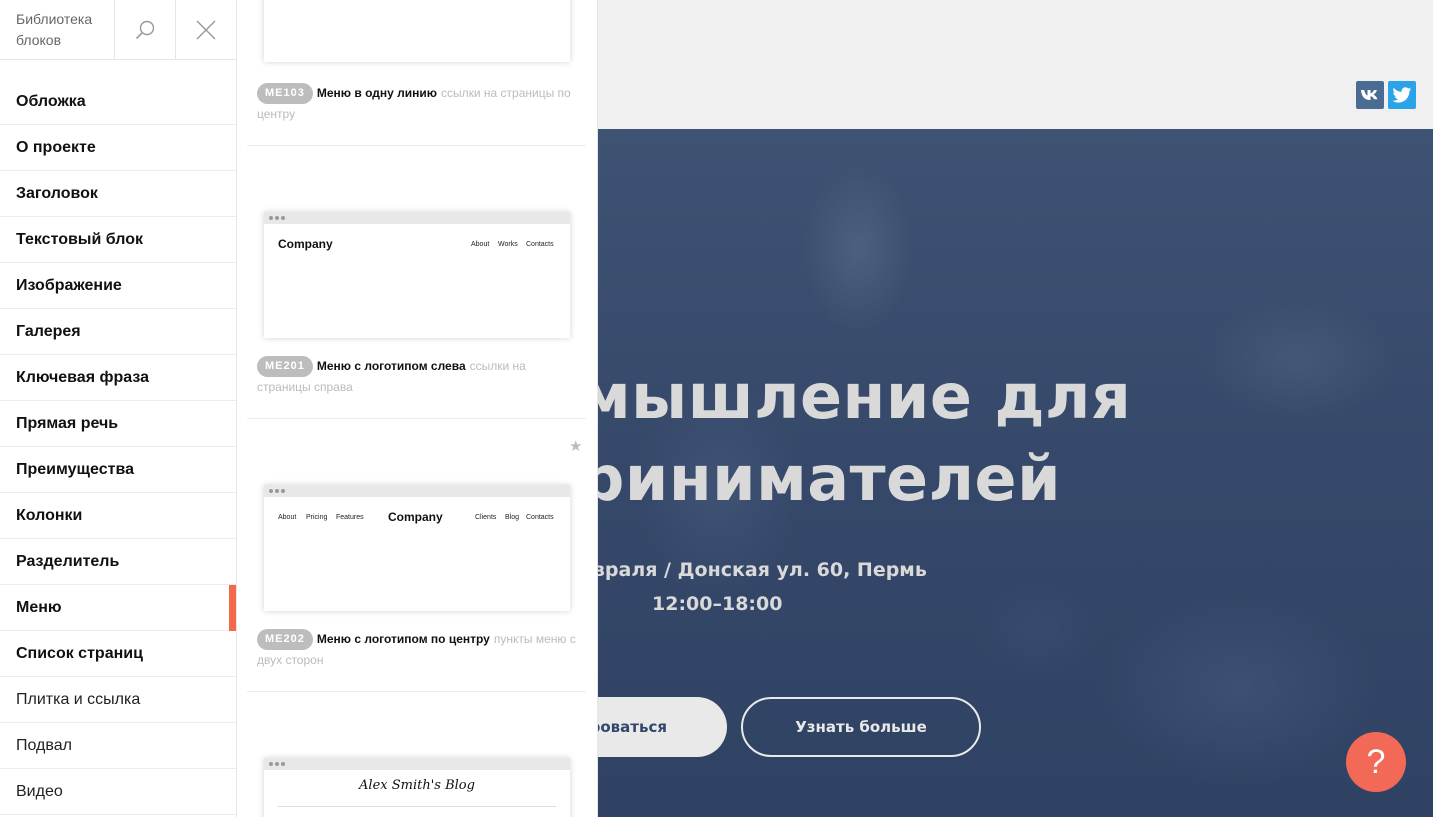 The image size is (1433, 817). What do you see at coordinates (118, 148) in the screenshot?
I see `category-item-about: О проекте` at bounding box center [118, 148].